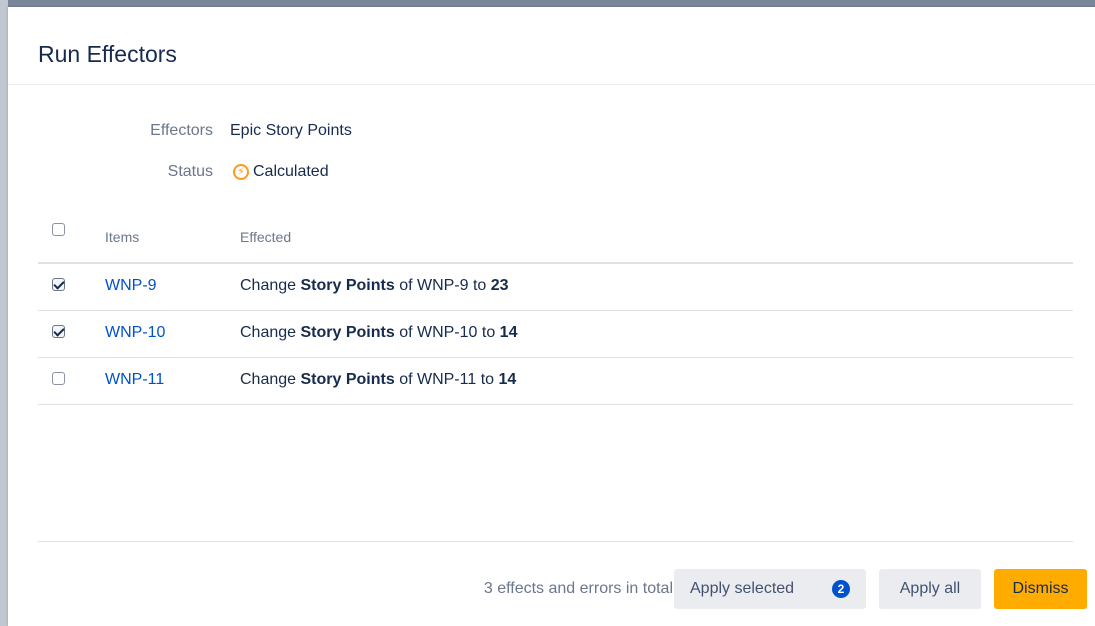 The height and width of the screenshot is (626, 1095). I want to click on status-value: Calculated, so click(291, 171).